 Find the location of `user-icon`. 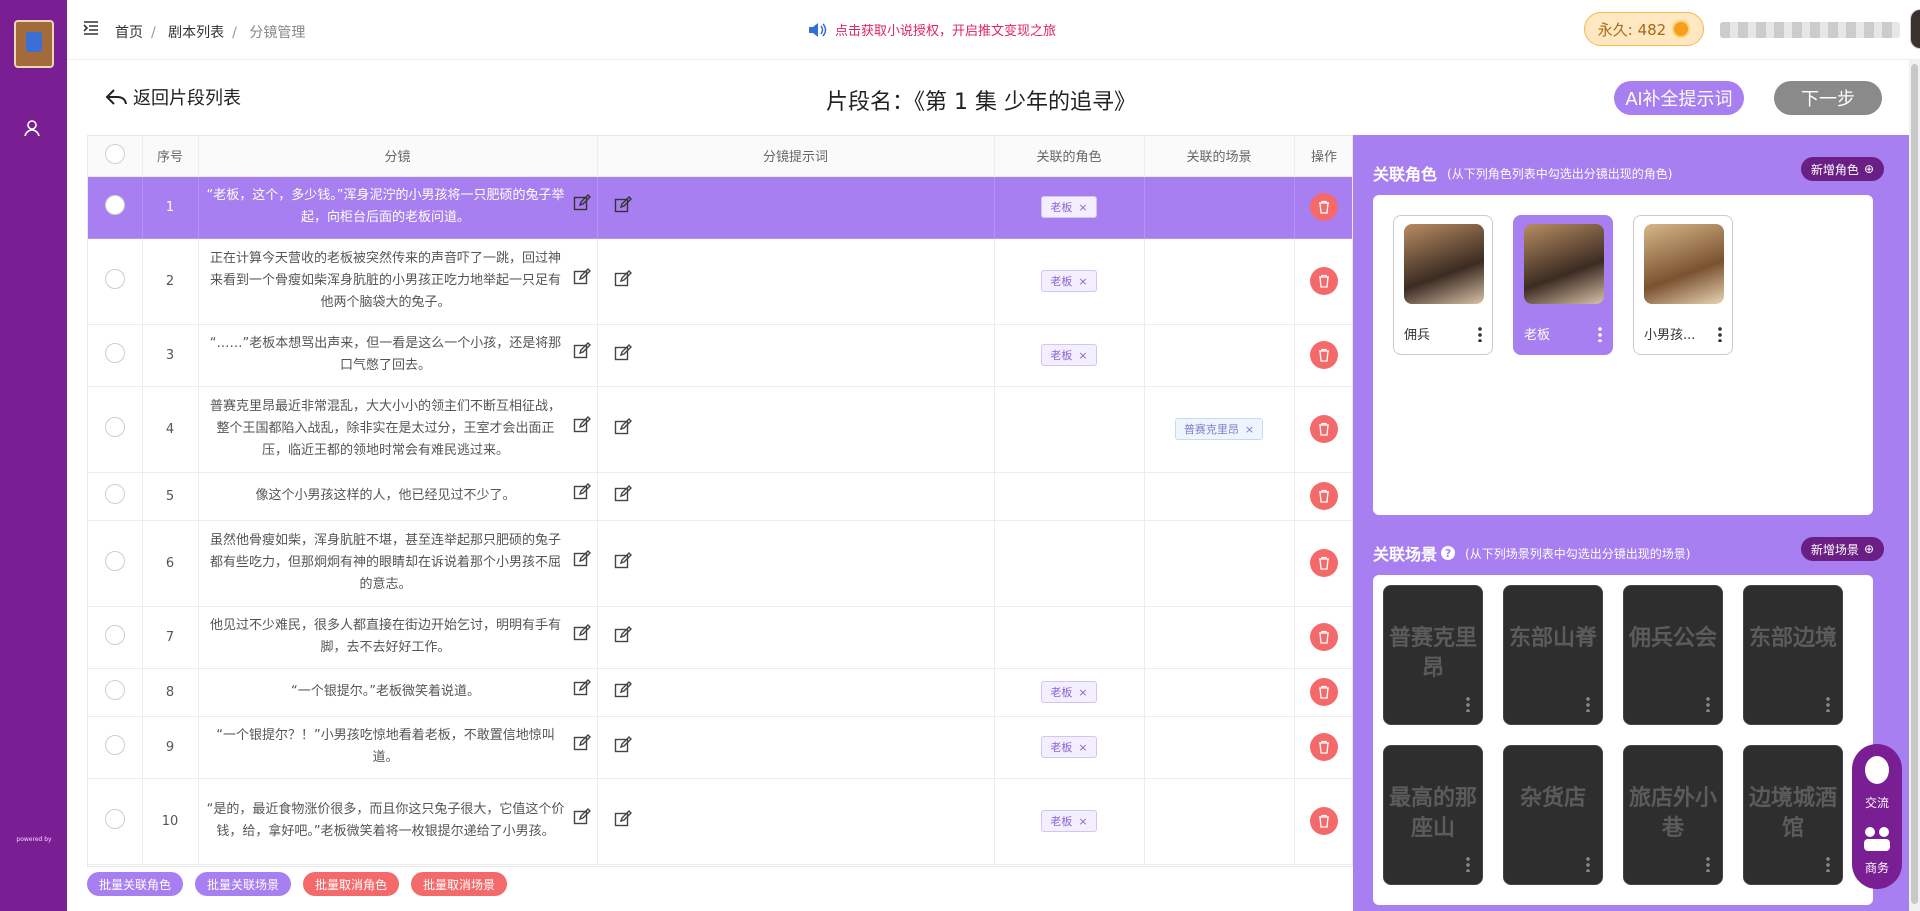

user-icon is located at coordinates (32, 128).